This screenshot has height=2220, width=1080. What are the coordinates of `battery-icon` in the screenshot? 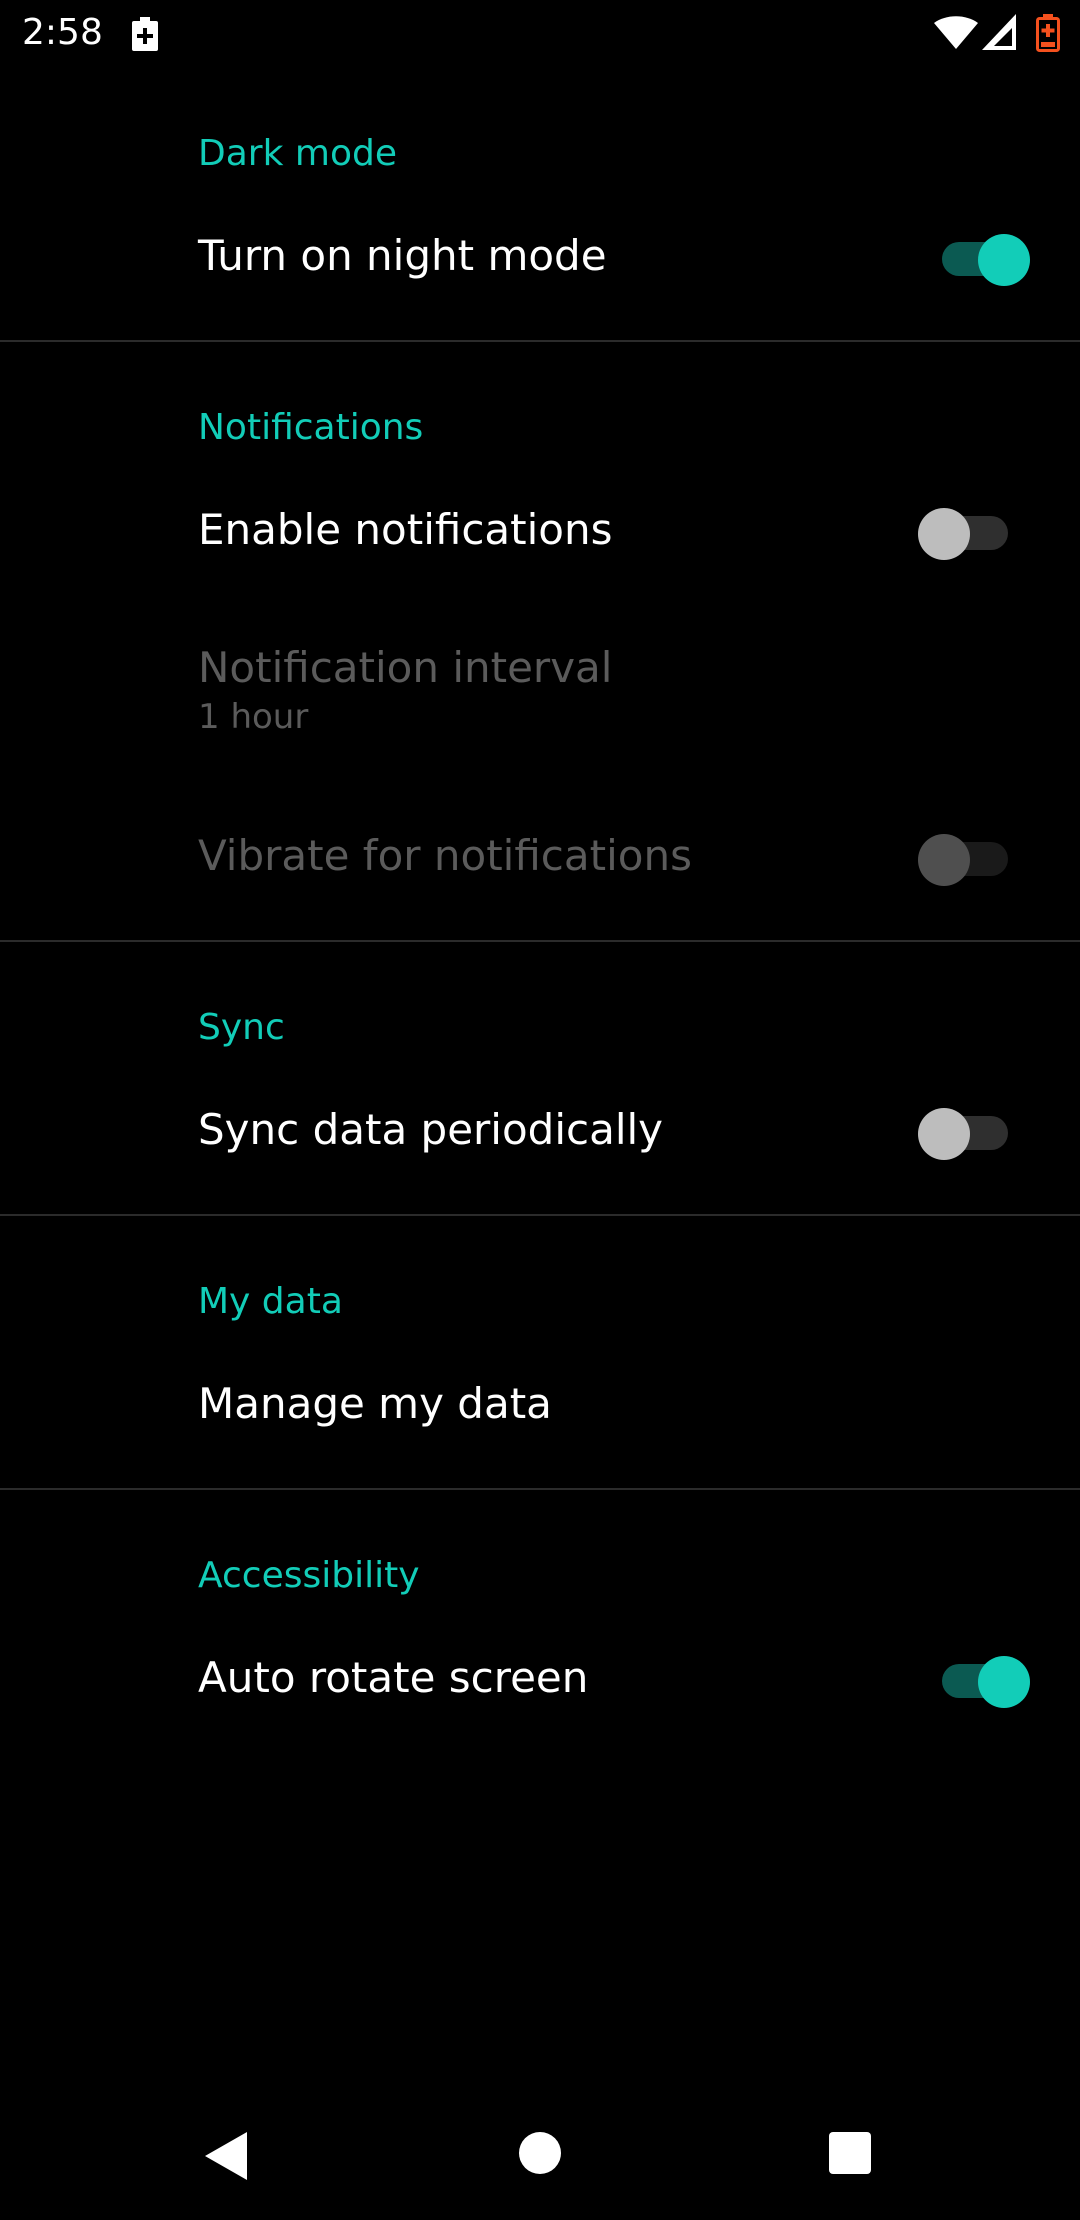 It's located at (1048, 33).